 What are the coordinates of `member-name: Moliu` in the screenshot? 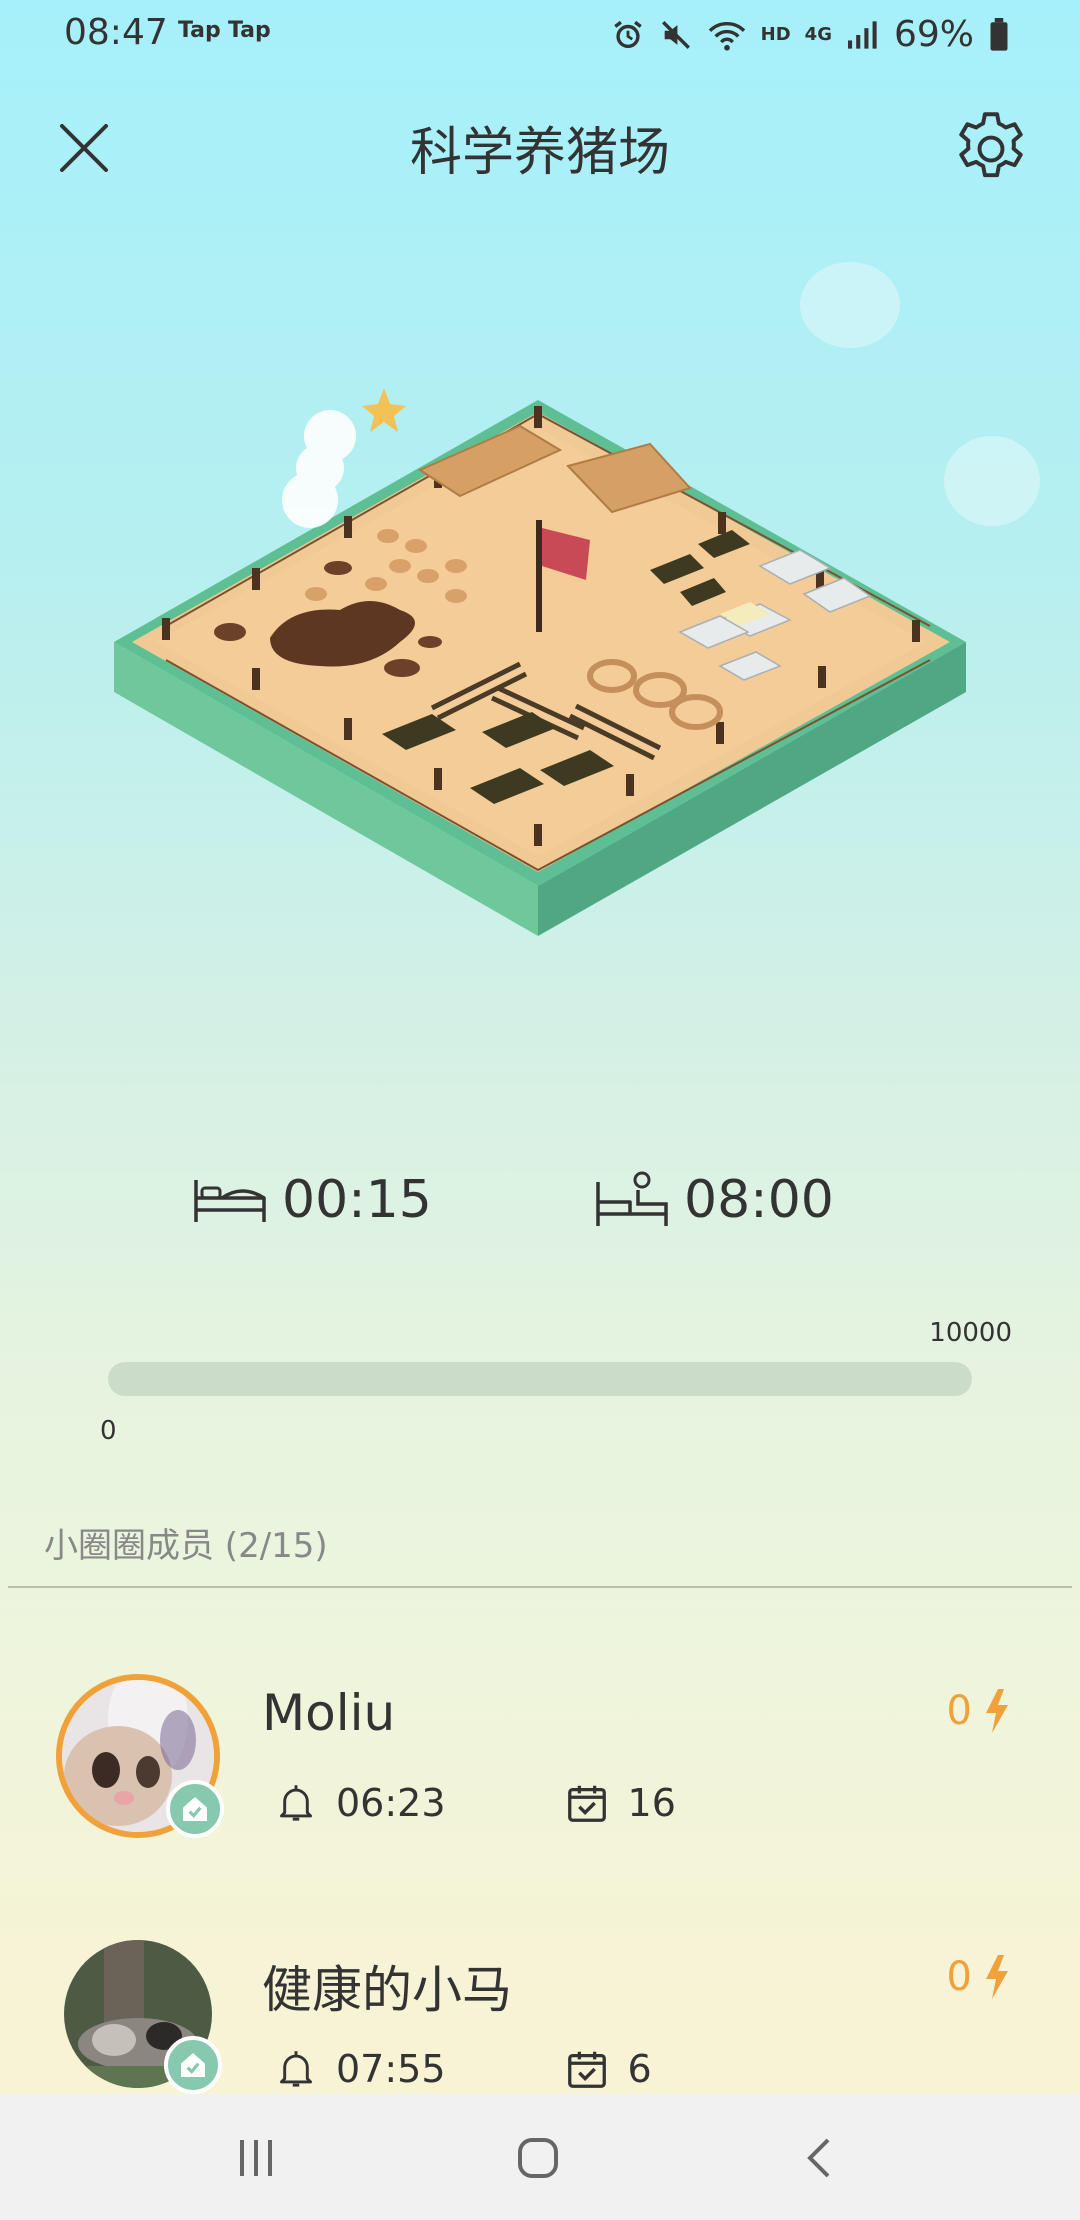 It's located at (329, 1713).